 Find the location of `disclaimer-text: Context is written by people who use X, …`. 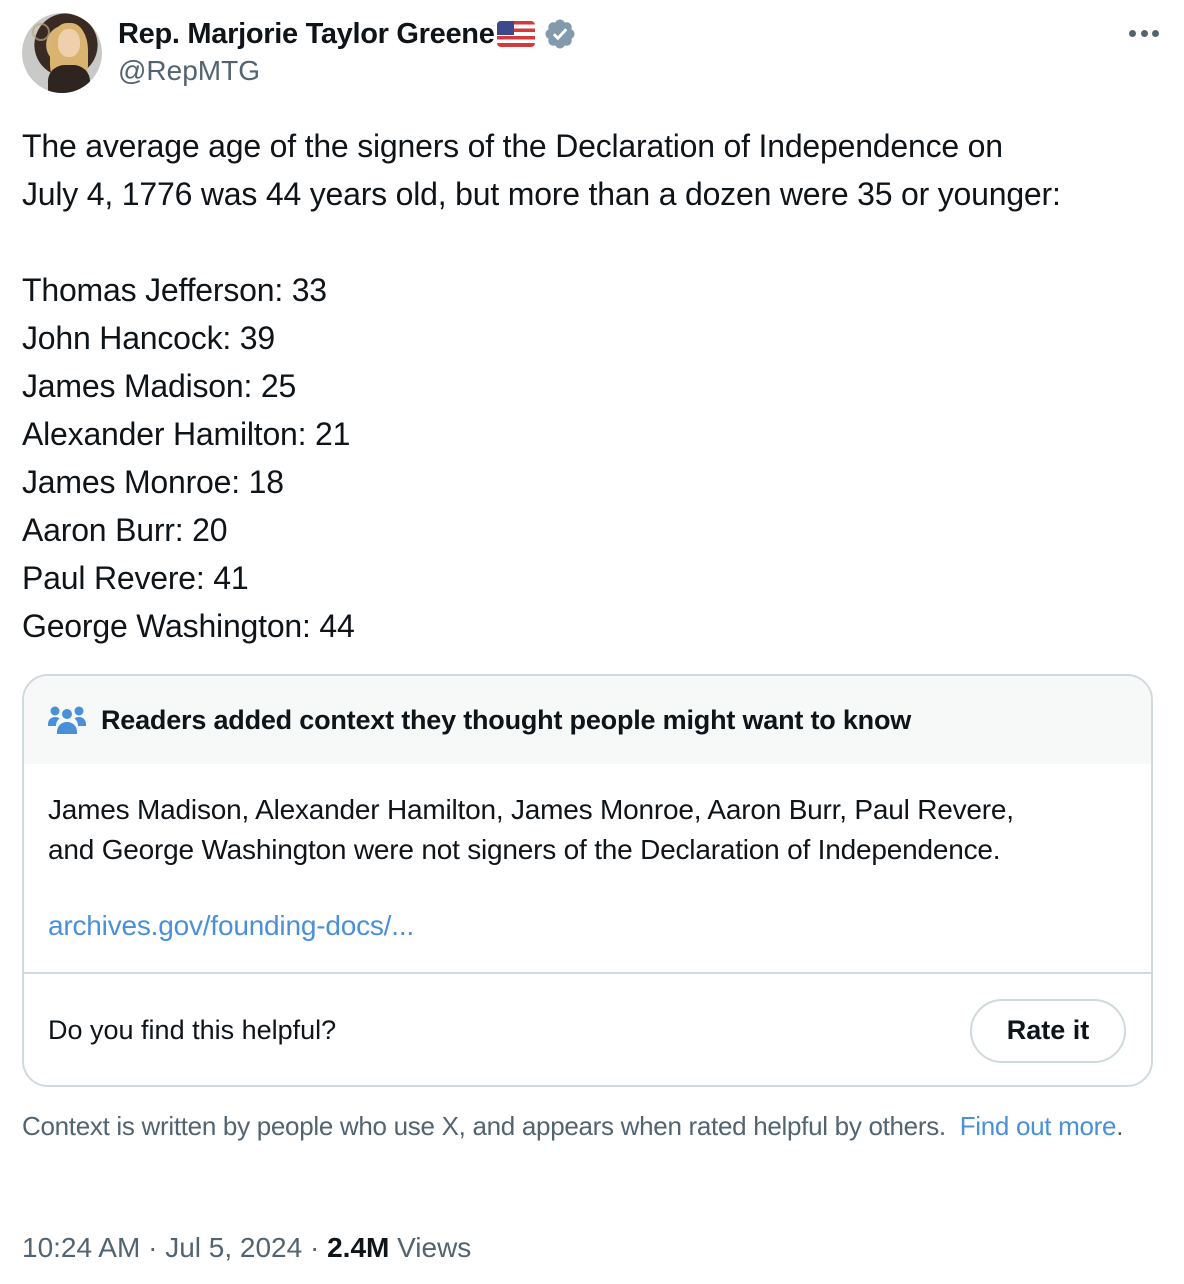

disclaimer-text: Context is written by people who use X, … is located at coordinates (484, 1126).